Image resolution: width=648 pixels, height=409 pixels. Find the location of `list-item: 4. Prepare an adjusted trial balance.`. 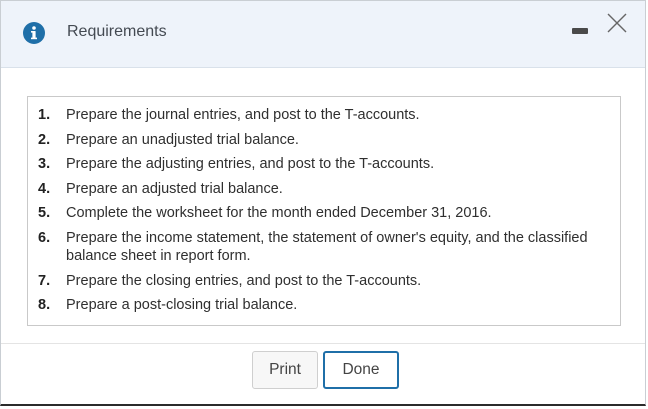

list-item: 4. Prepare an adjusted trial balance. is located at coordinates (323, 189).